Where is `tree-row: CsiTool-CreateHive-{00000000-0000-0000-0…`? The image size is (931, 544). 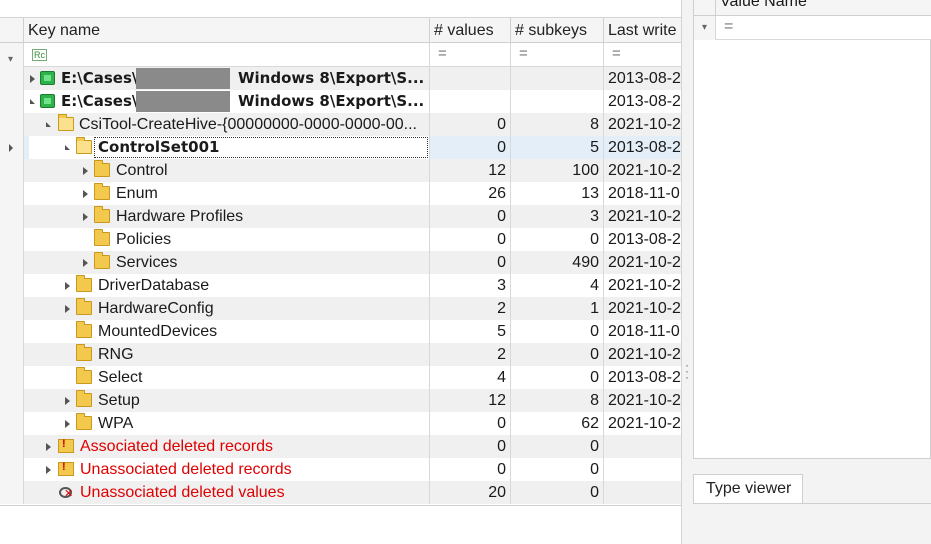
tree-row: CsiTool-CreateHive-{00000000-0000-0000-0… is located at coordinates (340, 124).